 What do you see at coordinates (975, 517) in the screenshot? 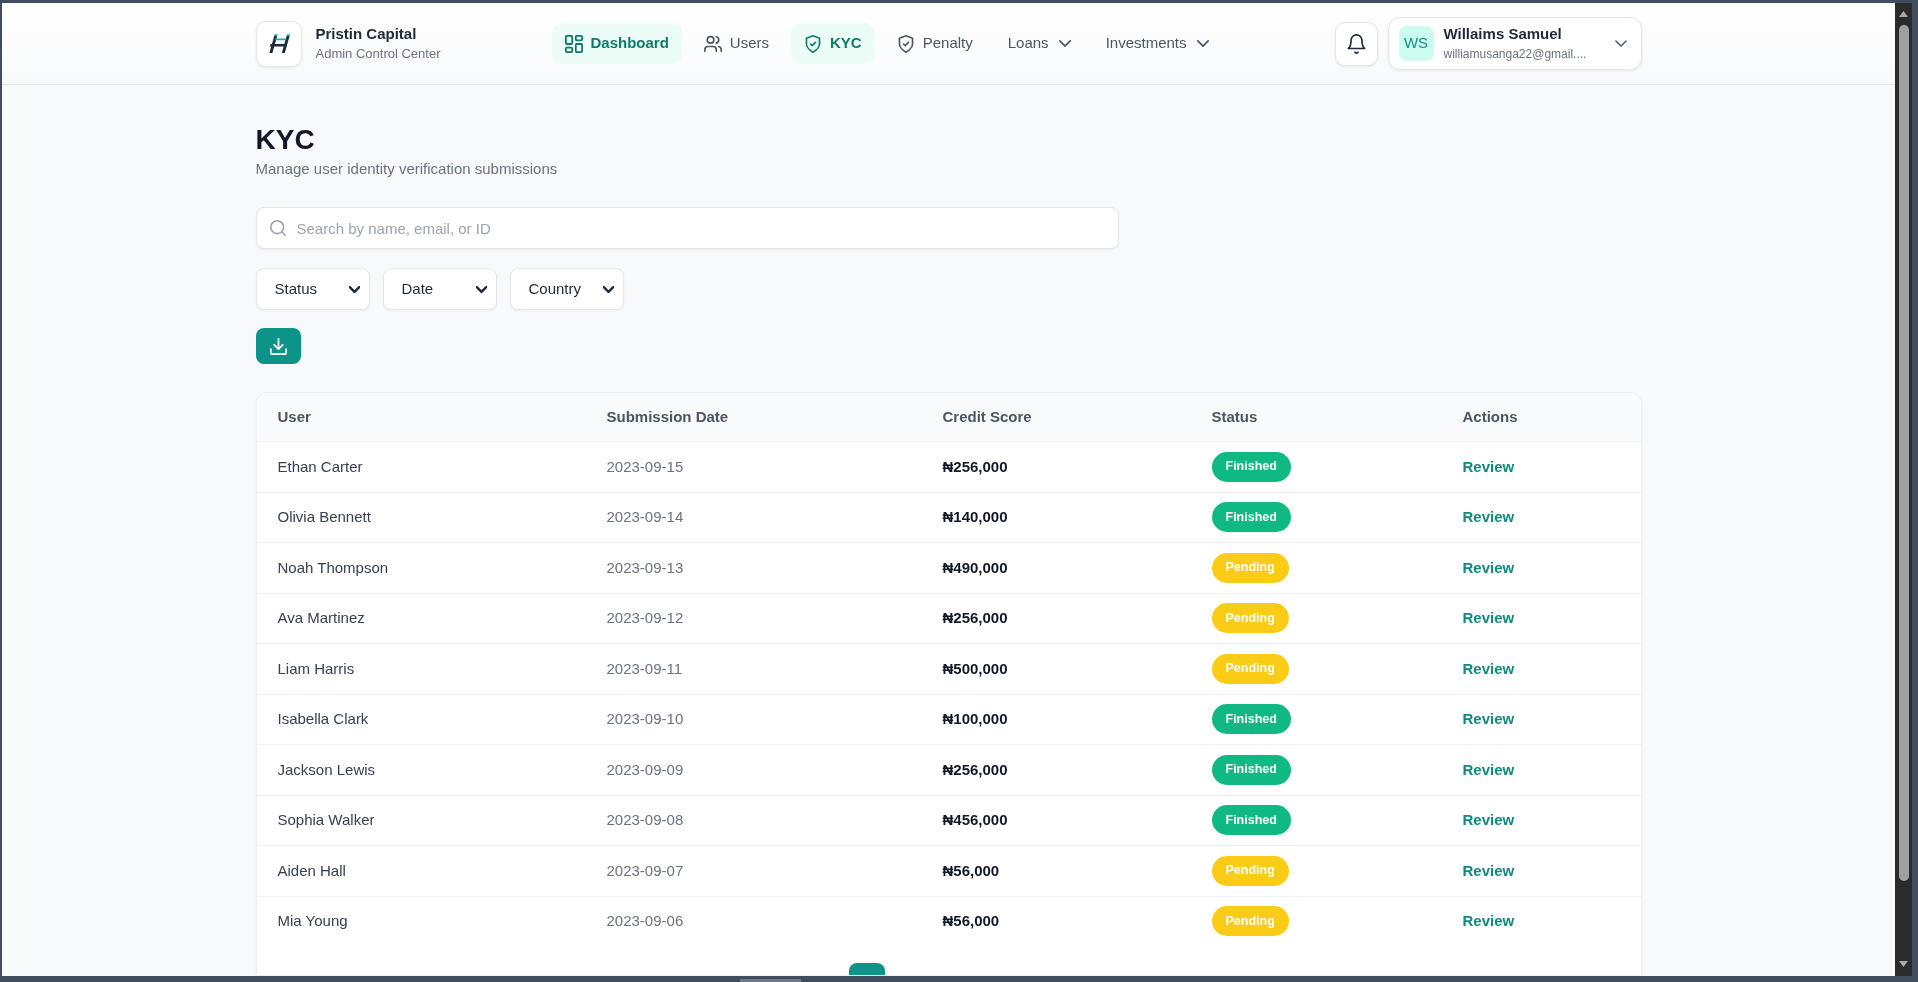
I see `credit-score: ₦140,000` at bounding box center [975, 517].